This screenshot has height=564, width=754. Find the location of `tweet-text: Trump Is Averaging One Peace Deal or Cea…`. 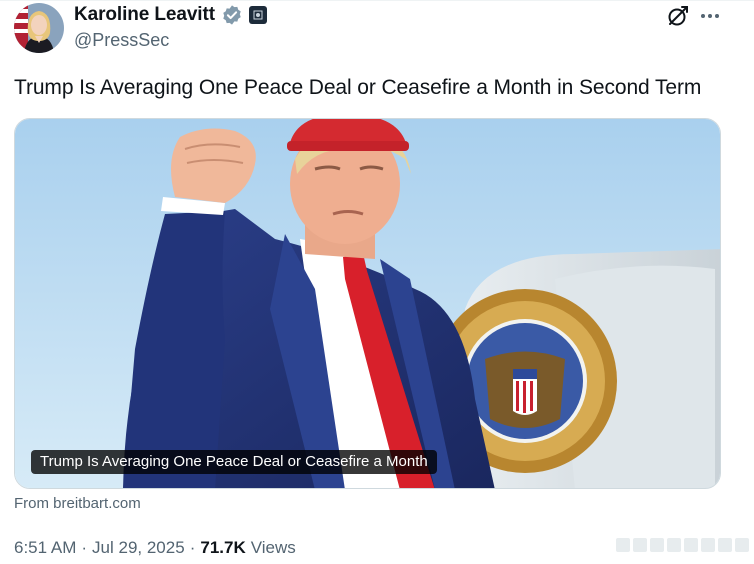

tweet-text: Trump Is Averaging One Peace Deal or Cea… is located at coordinates (358, 87).